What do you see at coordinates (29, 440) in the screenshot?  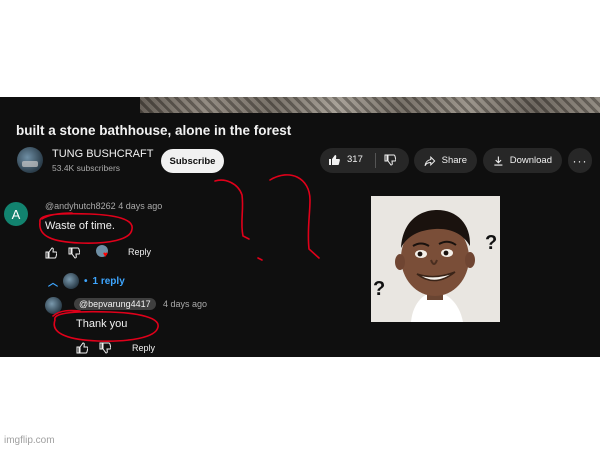 I see `imgflip-watermark: imgflip.com` at bounding box center [29, 440].